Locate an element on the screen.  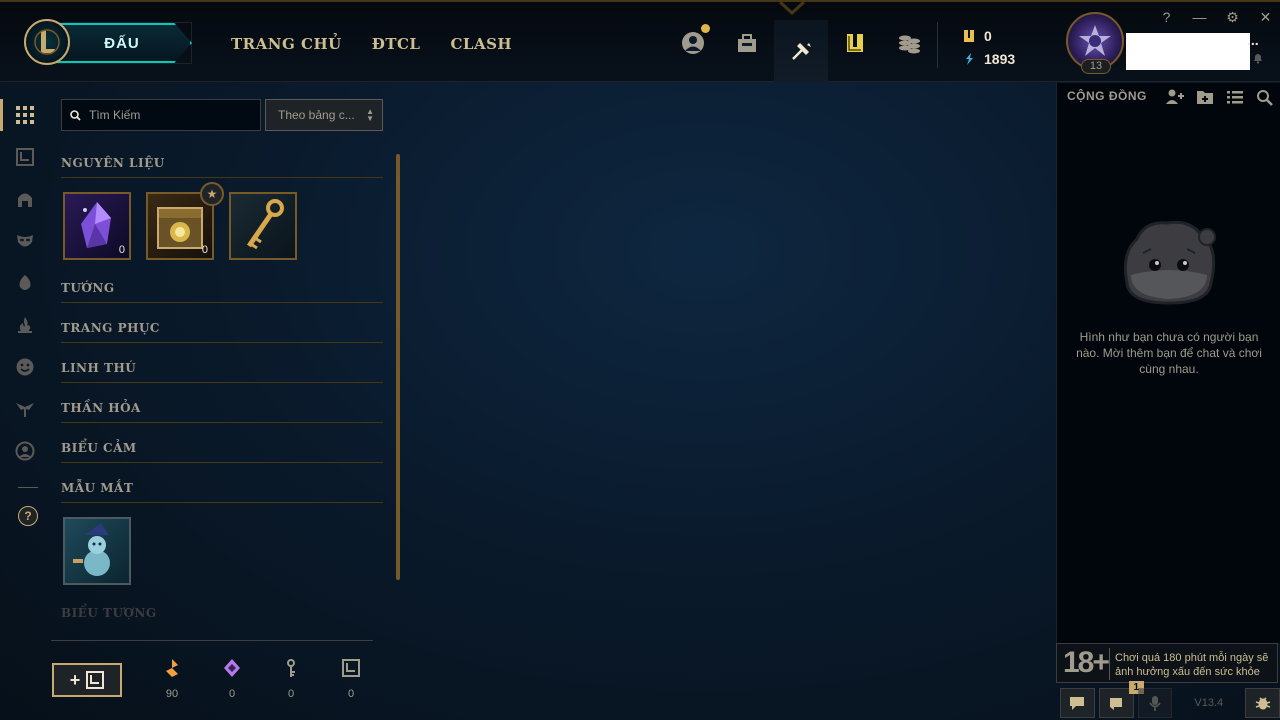
window-controls: ? — ⚙ ✕ is located at coordinates (1215, 17).